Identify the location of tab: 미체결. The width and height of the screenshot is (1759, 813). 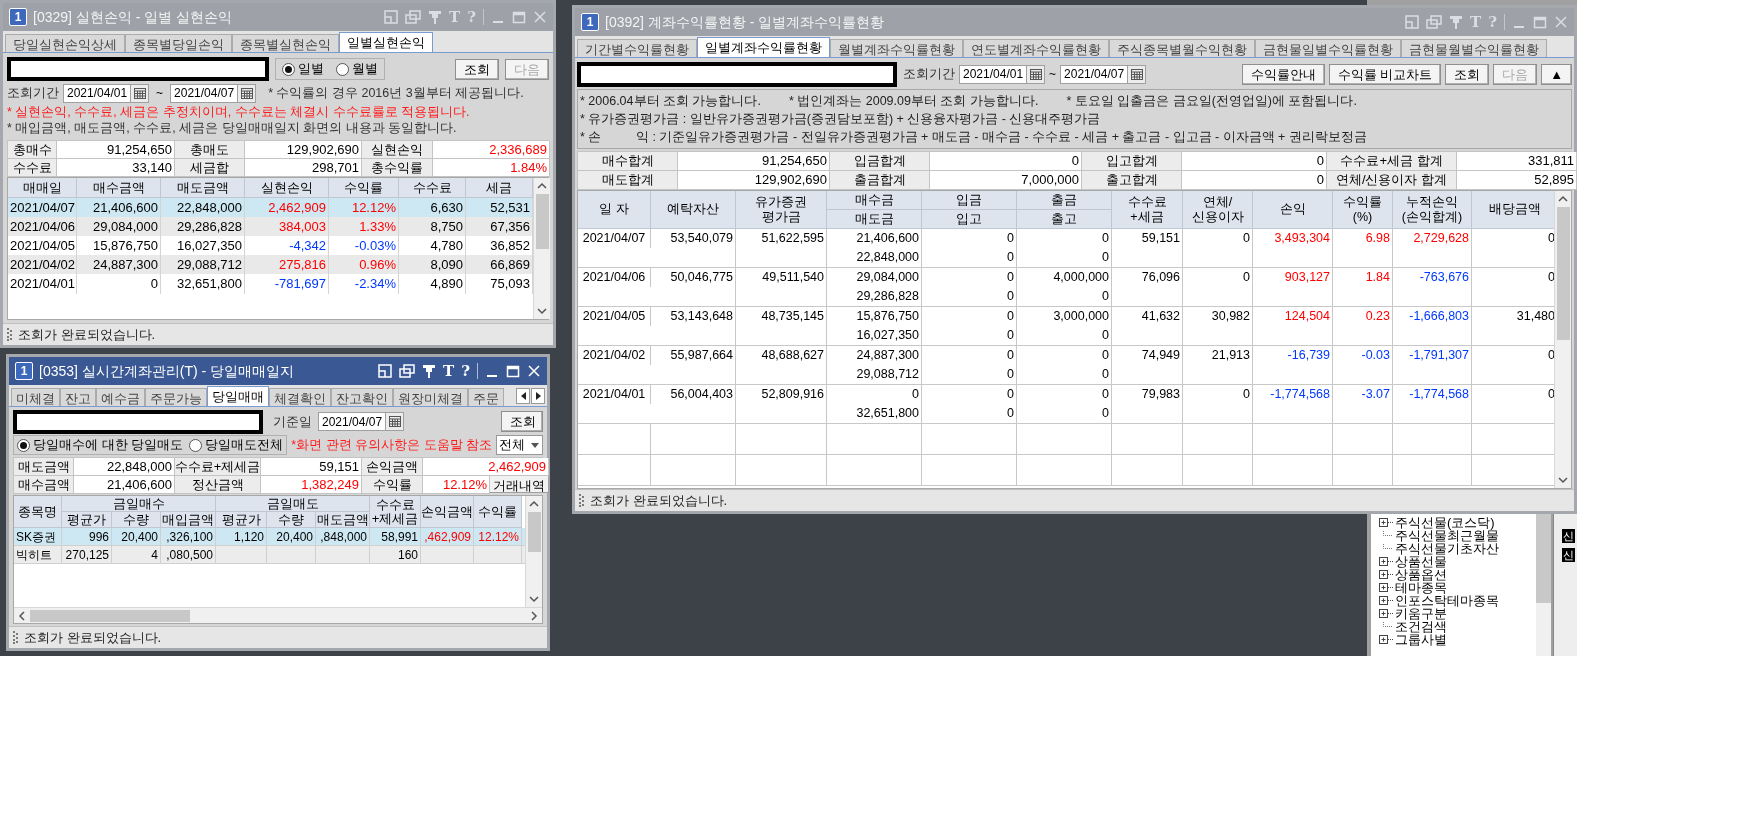
(35, 397).